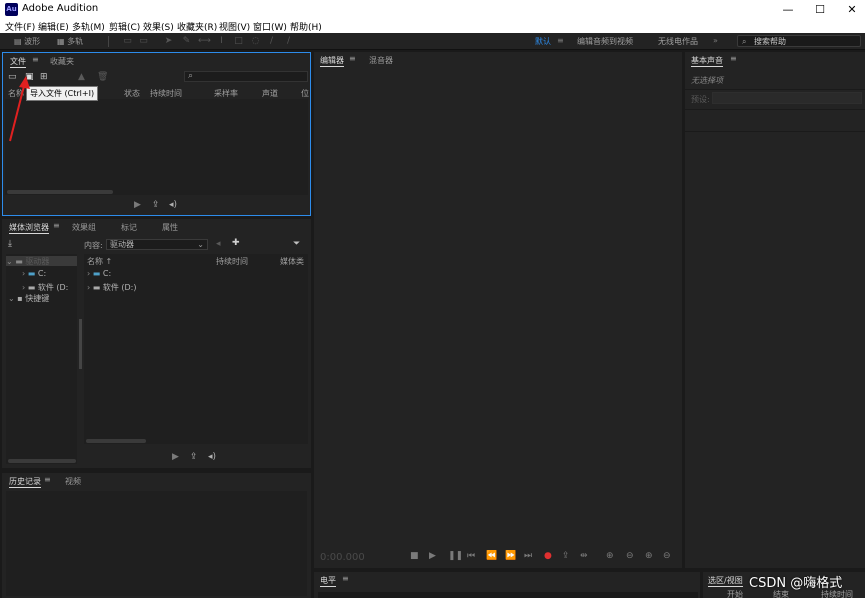 This screenshot has width=865, height=598. I want to click on workspace-default: 默认, so click(543, 41).